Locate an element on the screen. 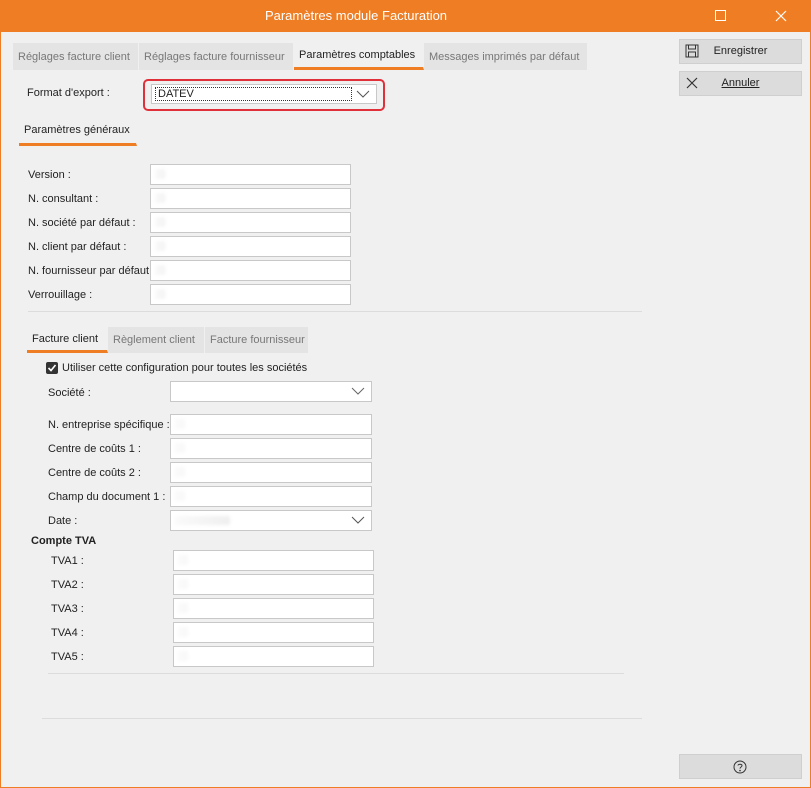  tva4-field is located at coordinates (273, 632).